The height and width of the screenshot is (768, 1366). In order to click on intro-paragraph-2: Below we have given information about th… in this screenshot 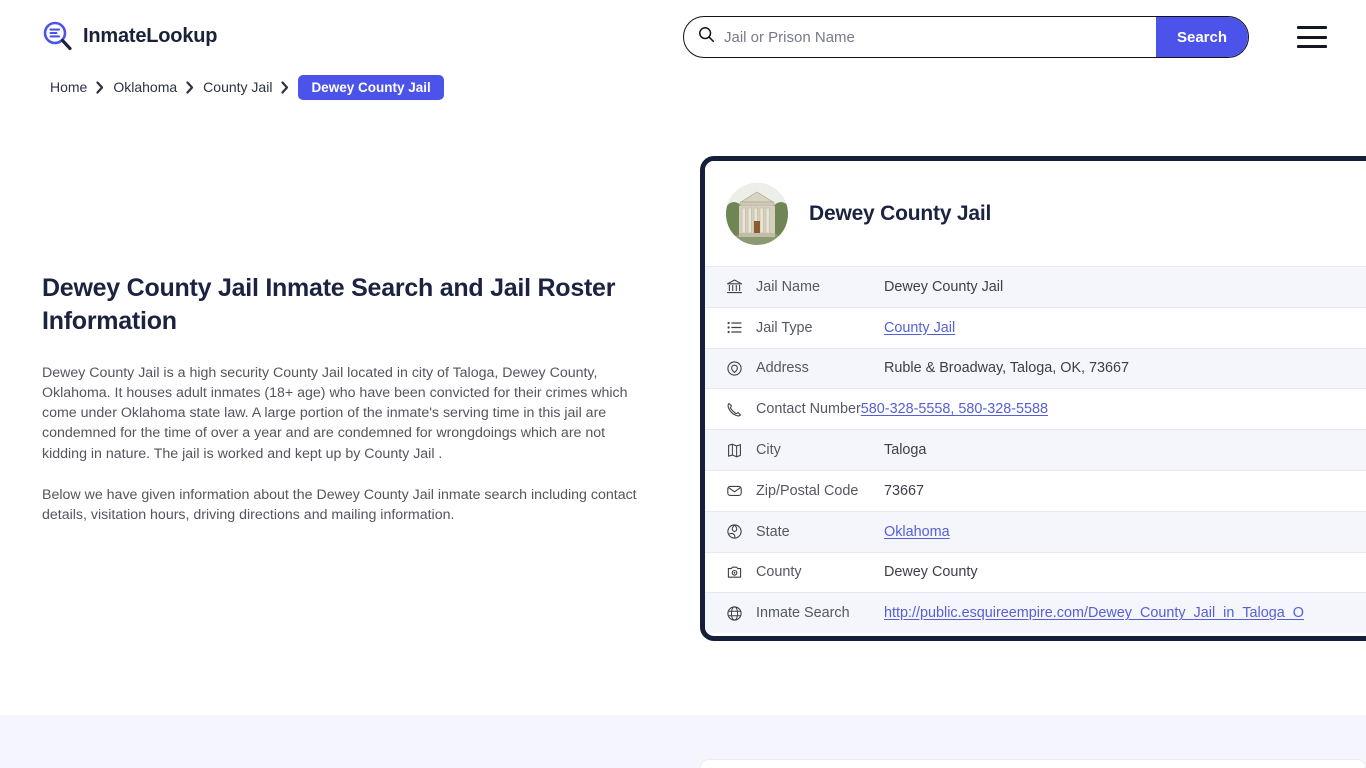, I will do `click(339, 504)`.